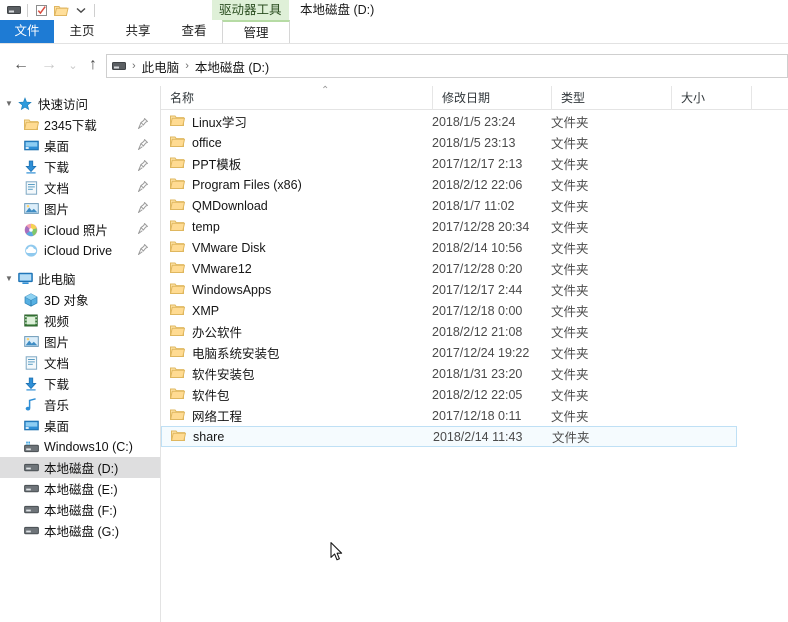 The height and width of the screenshot is (622, 788). I want to click on file-list-header: 名称 ⌃ 修改日期 类型 大小, so click(474, 97).